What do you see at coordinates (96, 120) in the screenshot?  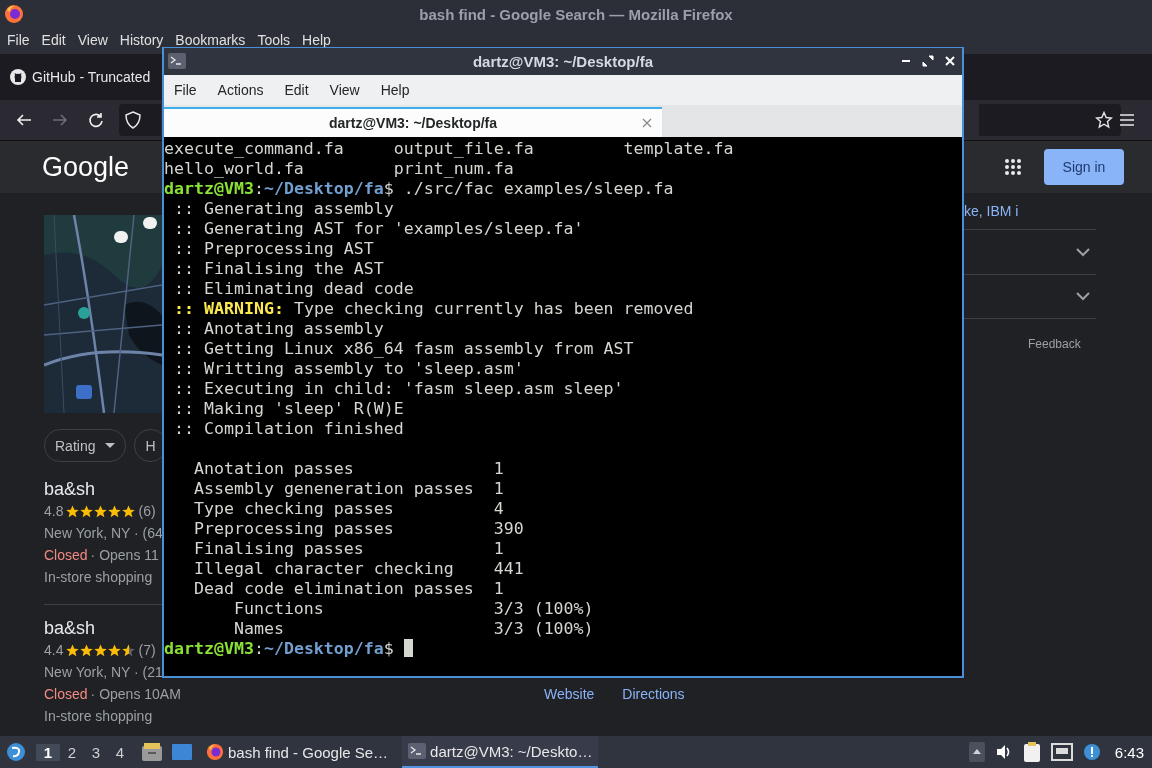 I see `reload-icon` at bounding box center [96, 120].